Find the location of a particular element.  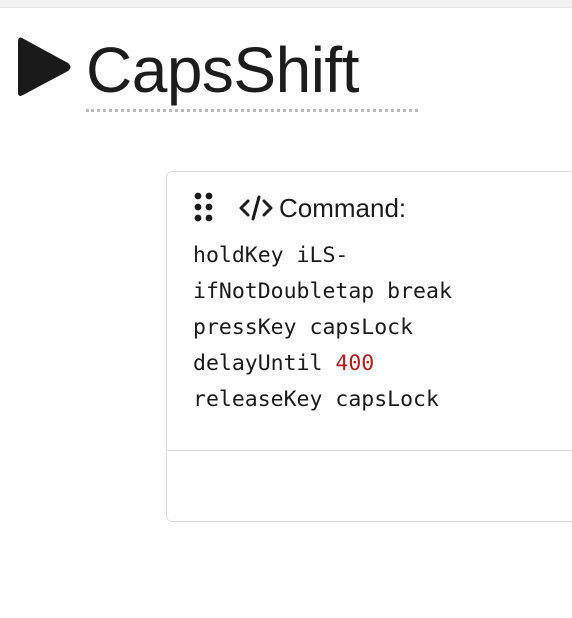

page-title: CapsShift is located at coordinates (222, 70).